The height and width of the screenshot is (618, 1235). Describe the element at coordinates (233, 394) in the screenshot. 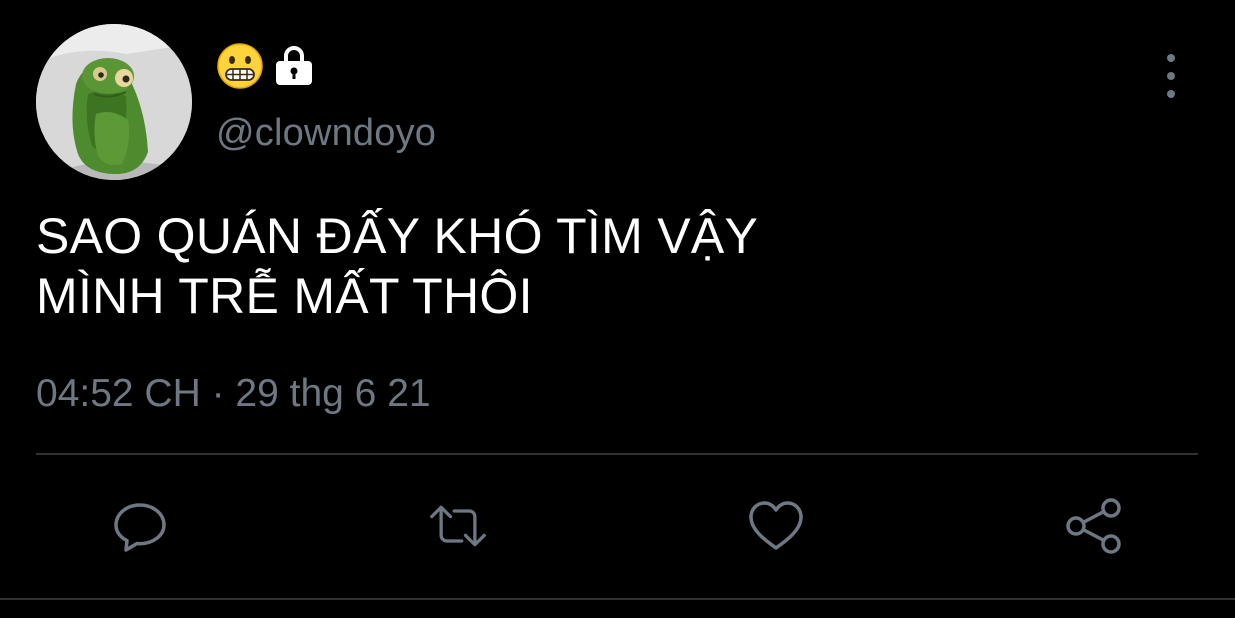

I see `tweet-timestamp: 04:52 CH · 29 thg 6 21` at that location.